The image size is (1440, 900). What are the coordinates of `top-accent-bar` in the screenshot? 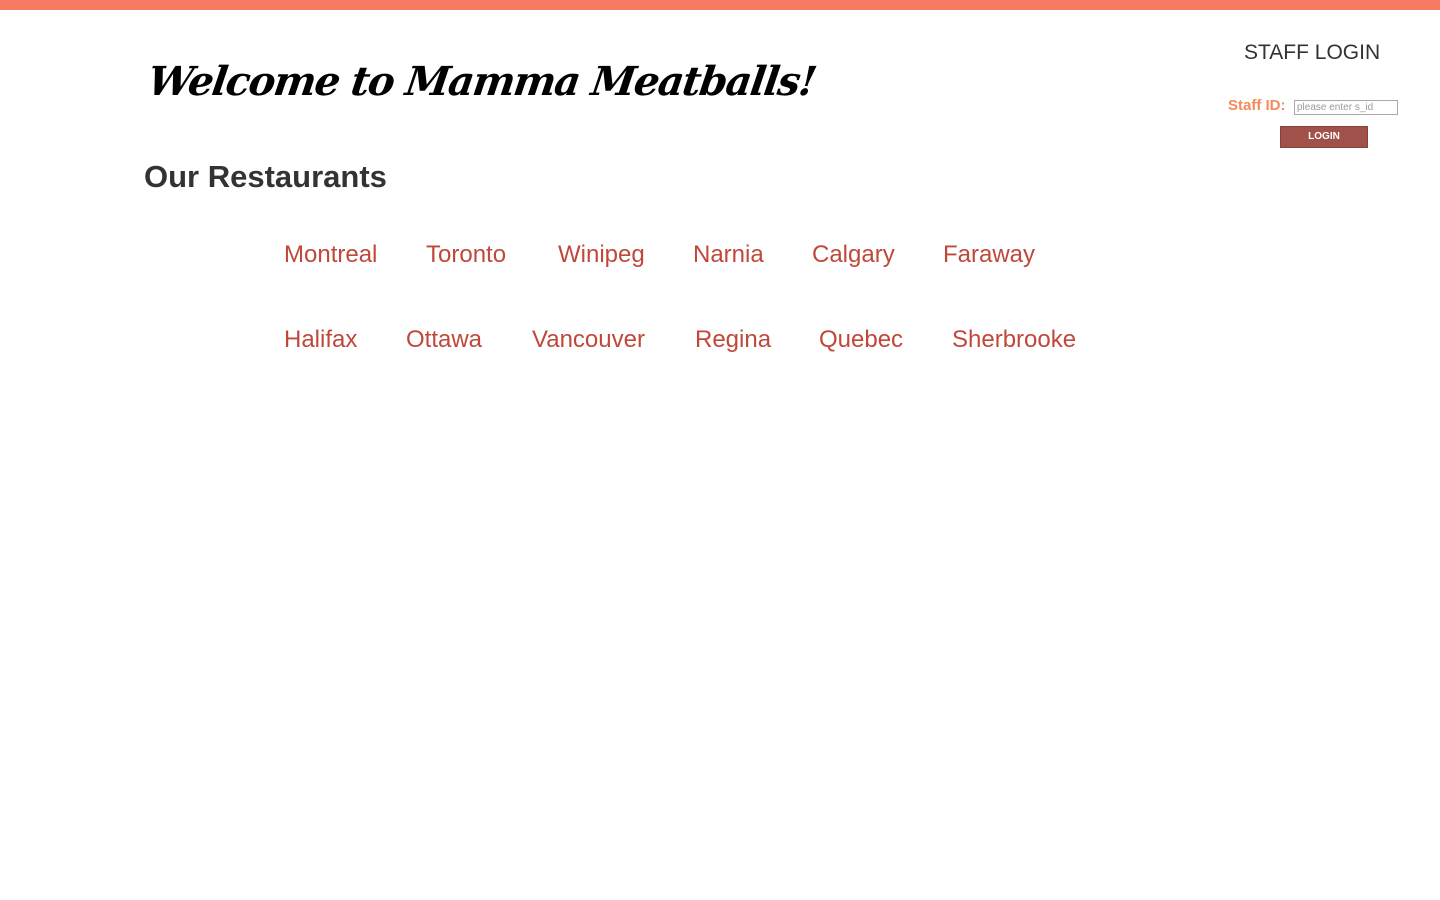 It's located at (720, 5).